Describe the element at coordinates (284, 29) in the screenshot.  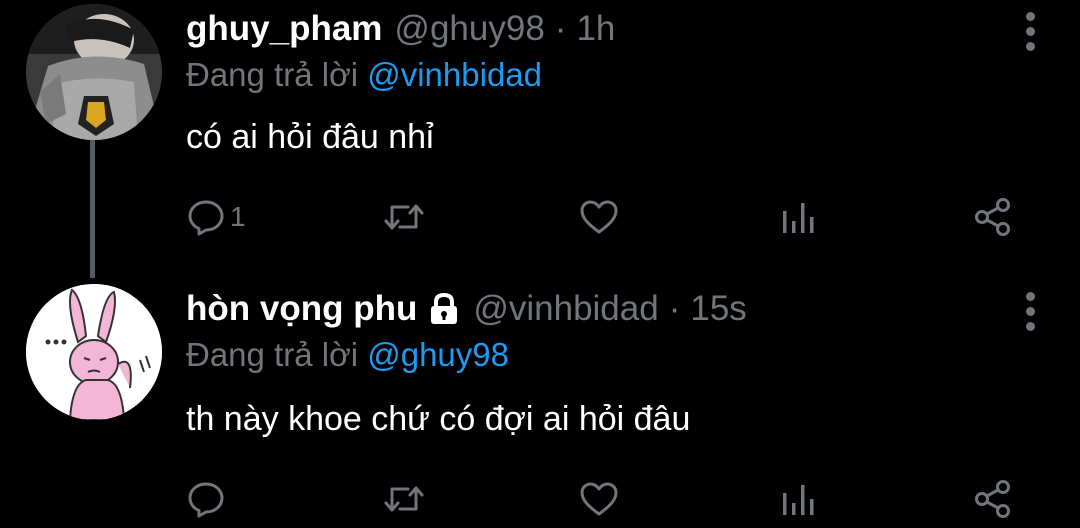
I see `display-name: ghuy_pham` at that location.